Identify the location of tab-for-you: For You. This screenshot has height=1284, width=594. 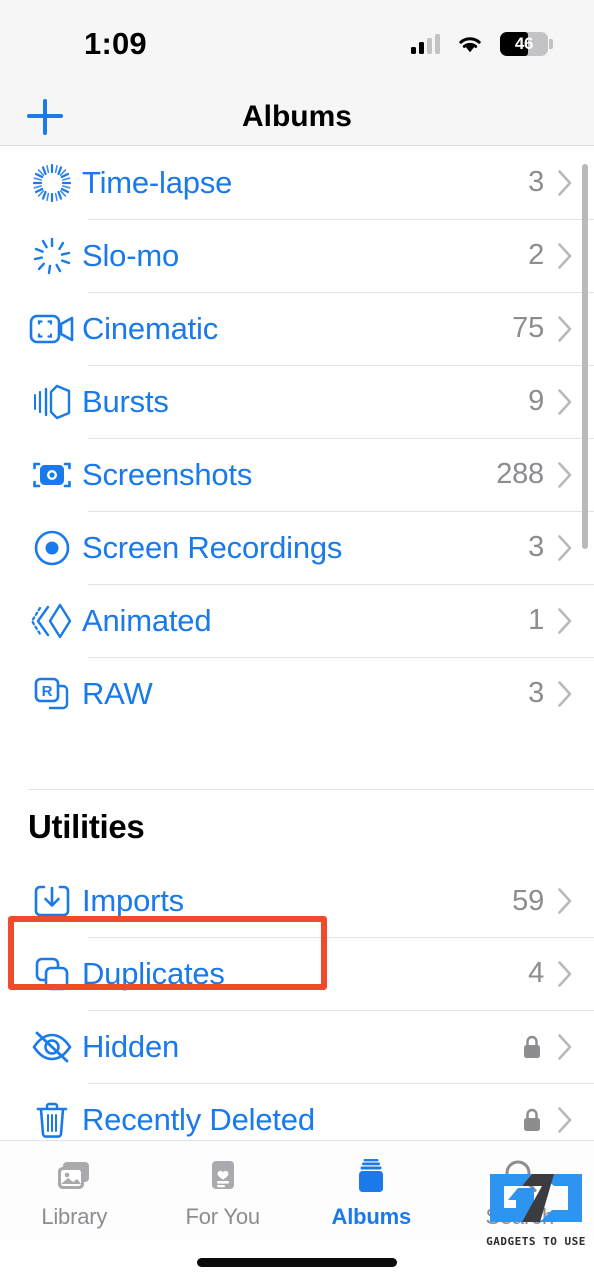
(223, 1192).